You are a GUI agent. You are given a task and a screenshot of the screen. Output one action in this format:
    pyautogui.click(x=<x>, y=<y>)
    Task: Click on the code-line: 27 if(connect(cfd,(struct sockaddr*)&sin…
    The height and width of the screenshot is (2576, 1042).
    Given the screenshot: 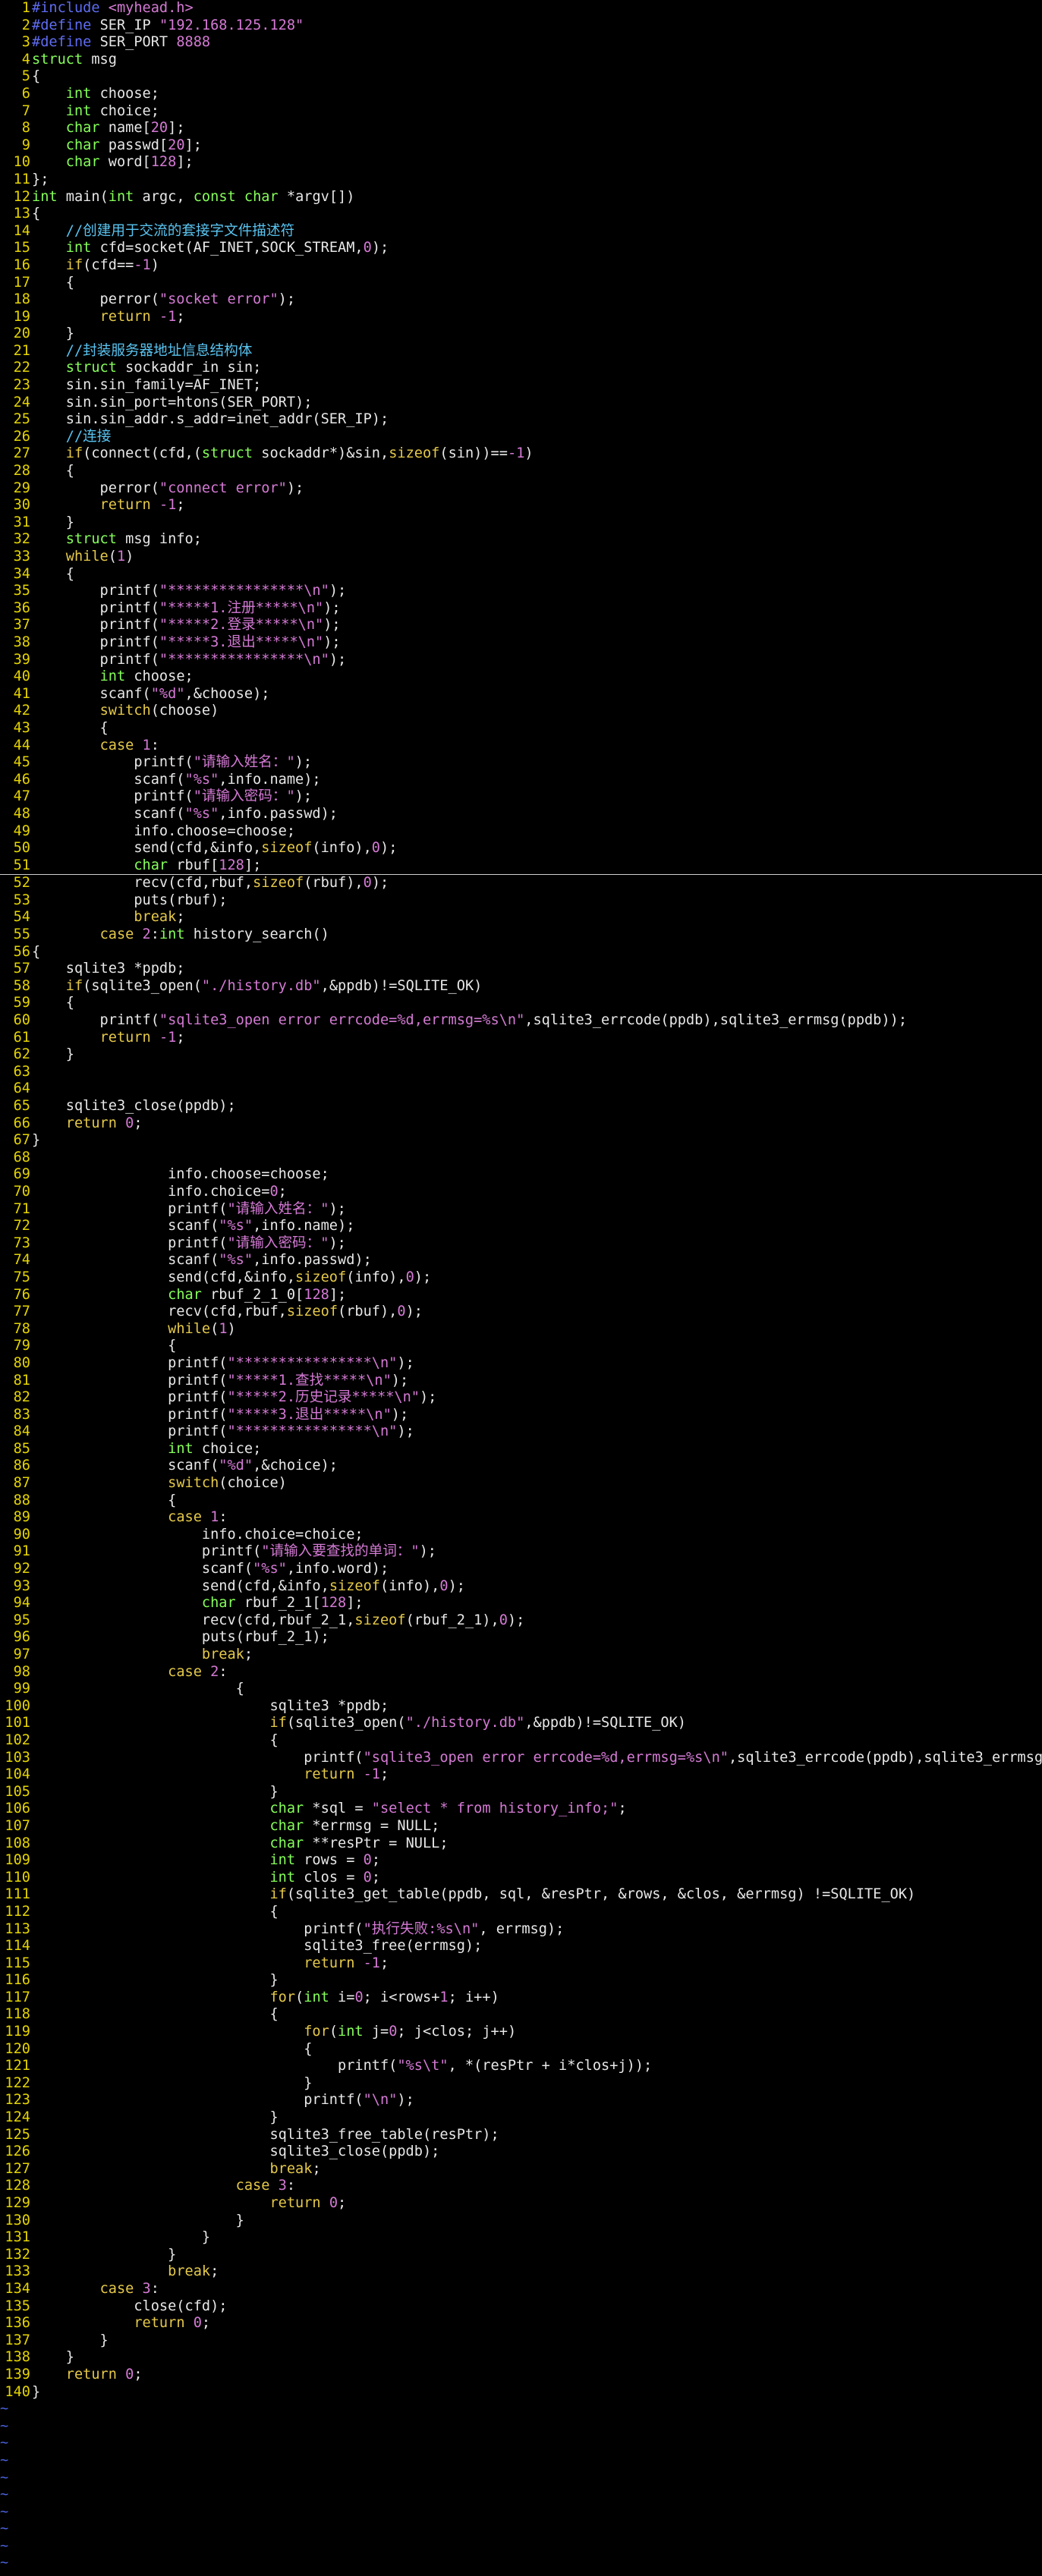 What is the action you would take?
    pyautogui.click(x=521, y=454)
    